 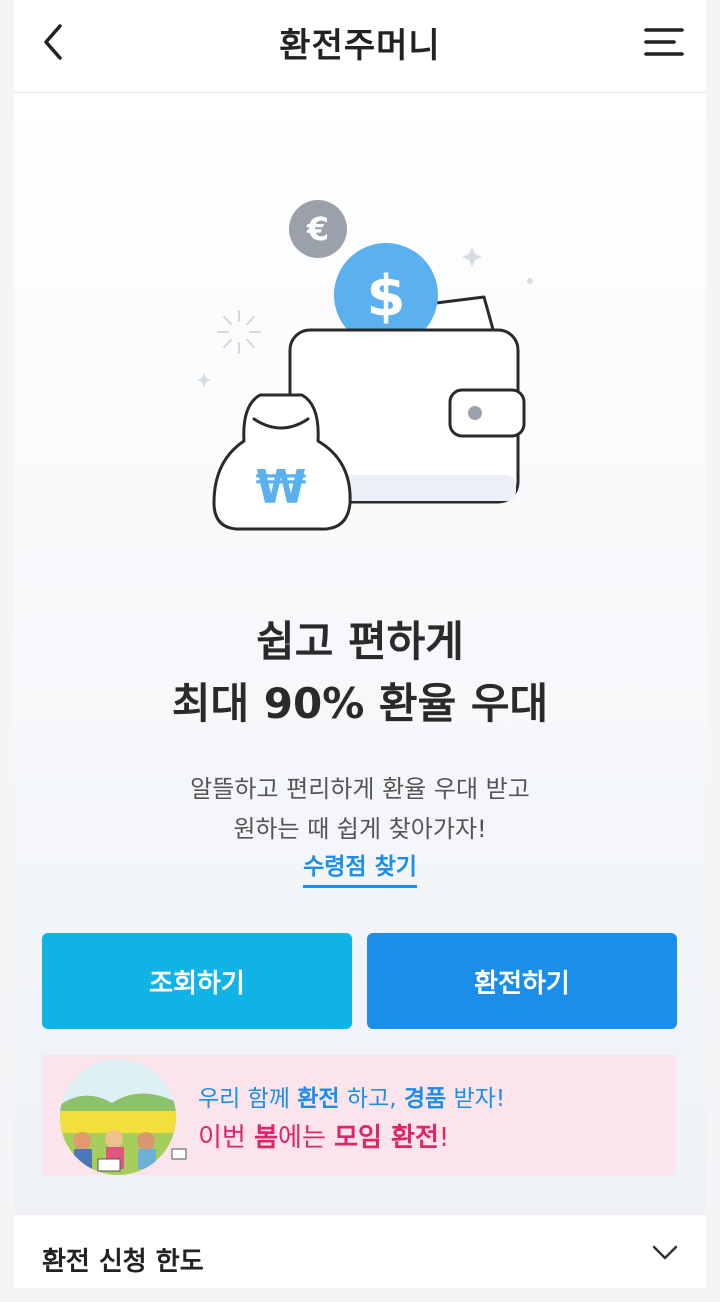 What do you see at coordinates (359, 1115) in the screenshot?
I see `promo-banner: 우리 함께 환전 하고, 경품 받자! 이번 봄에는 모임 환전!` at bounding box center [359, 1115].